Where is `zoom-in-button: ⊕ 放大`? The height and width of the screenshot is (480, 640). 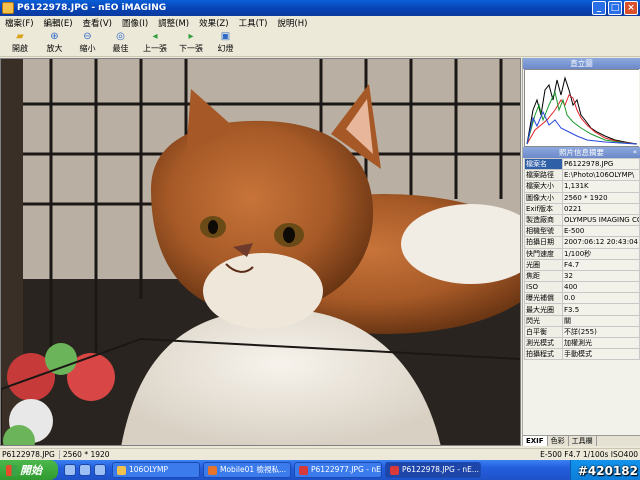 zoom-in-button: ⊕ 放大 is located at coordinates (54, 42).